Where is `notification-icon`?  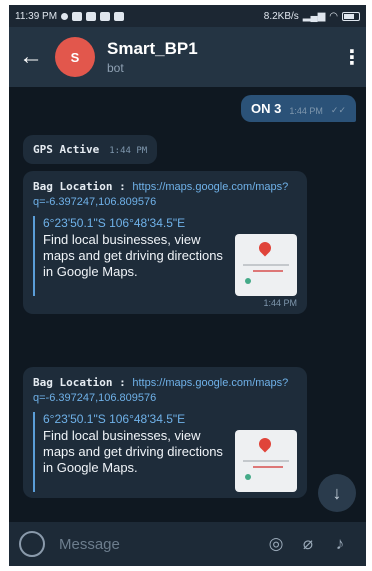 notification-icon is located at coordinates (65, 16).